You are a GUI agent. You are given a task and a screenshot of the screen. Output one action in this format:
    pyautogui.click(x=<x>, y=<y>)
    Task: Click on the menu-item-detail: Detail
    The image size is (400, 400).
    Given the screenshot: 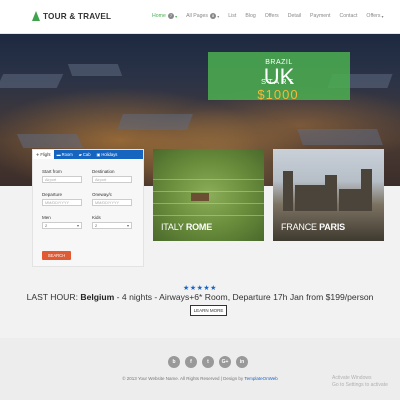 What is the action you would take?
    pyautogui.click(x=294, y=16)
    